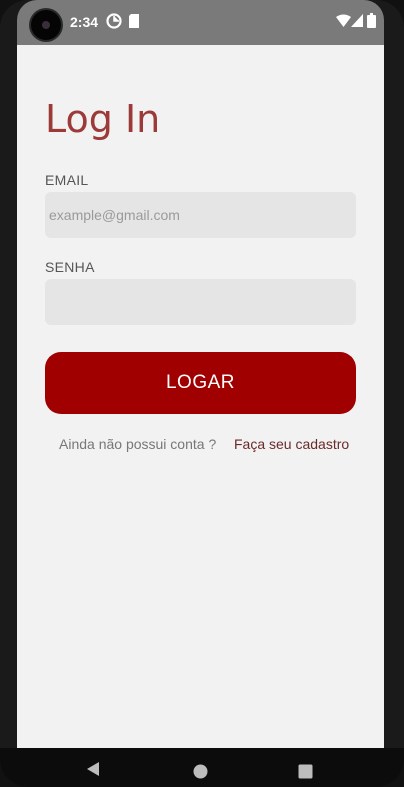 The height and width of the screenshot is (787, 404). I want to click on home-icon, so click(200, 774).